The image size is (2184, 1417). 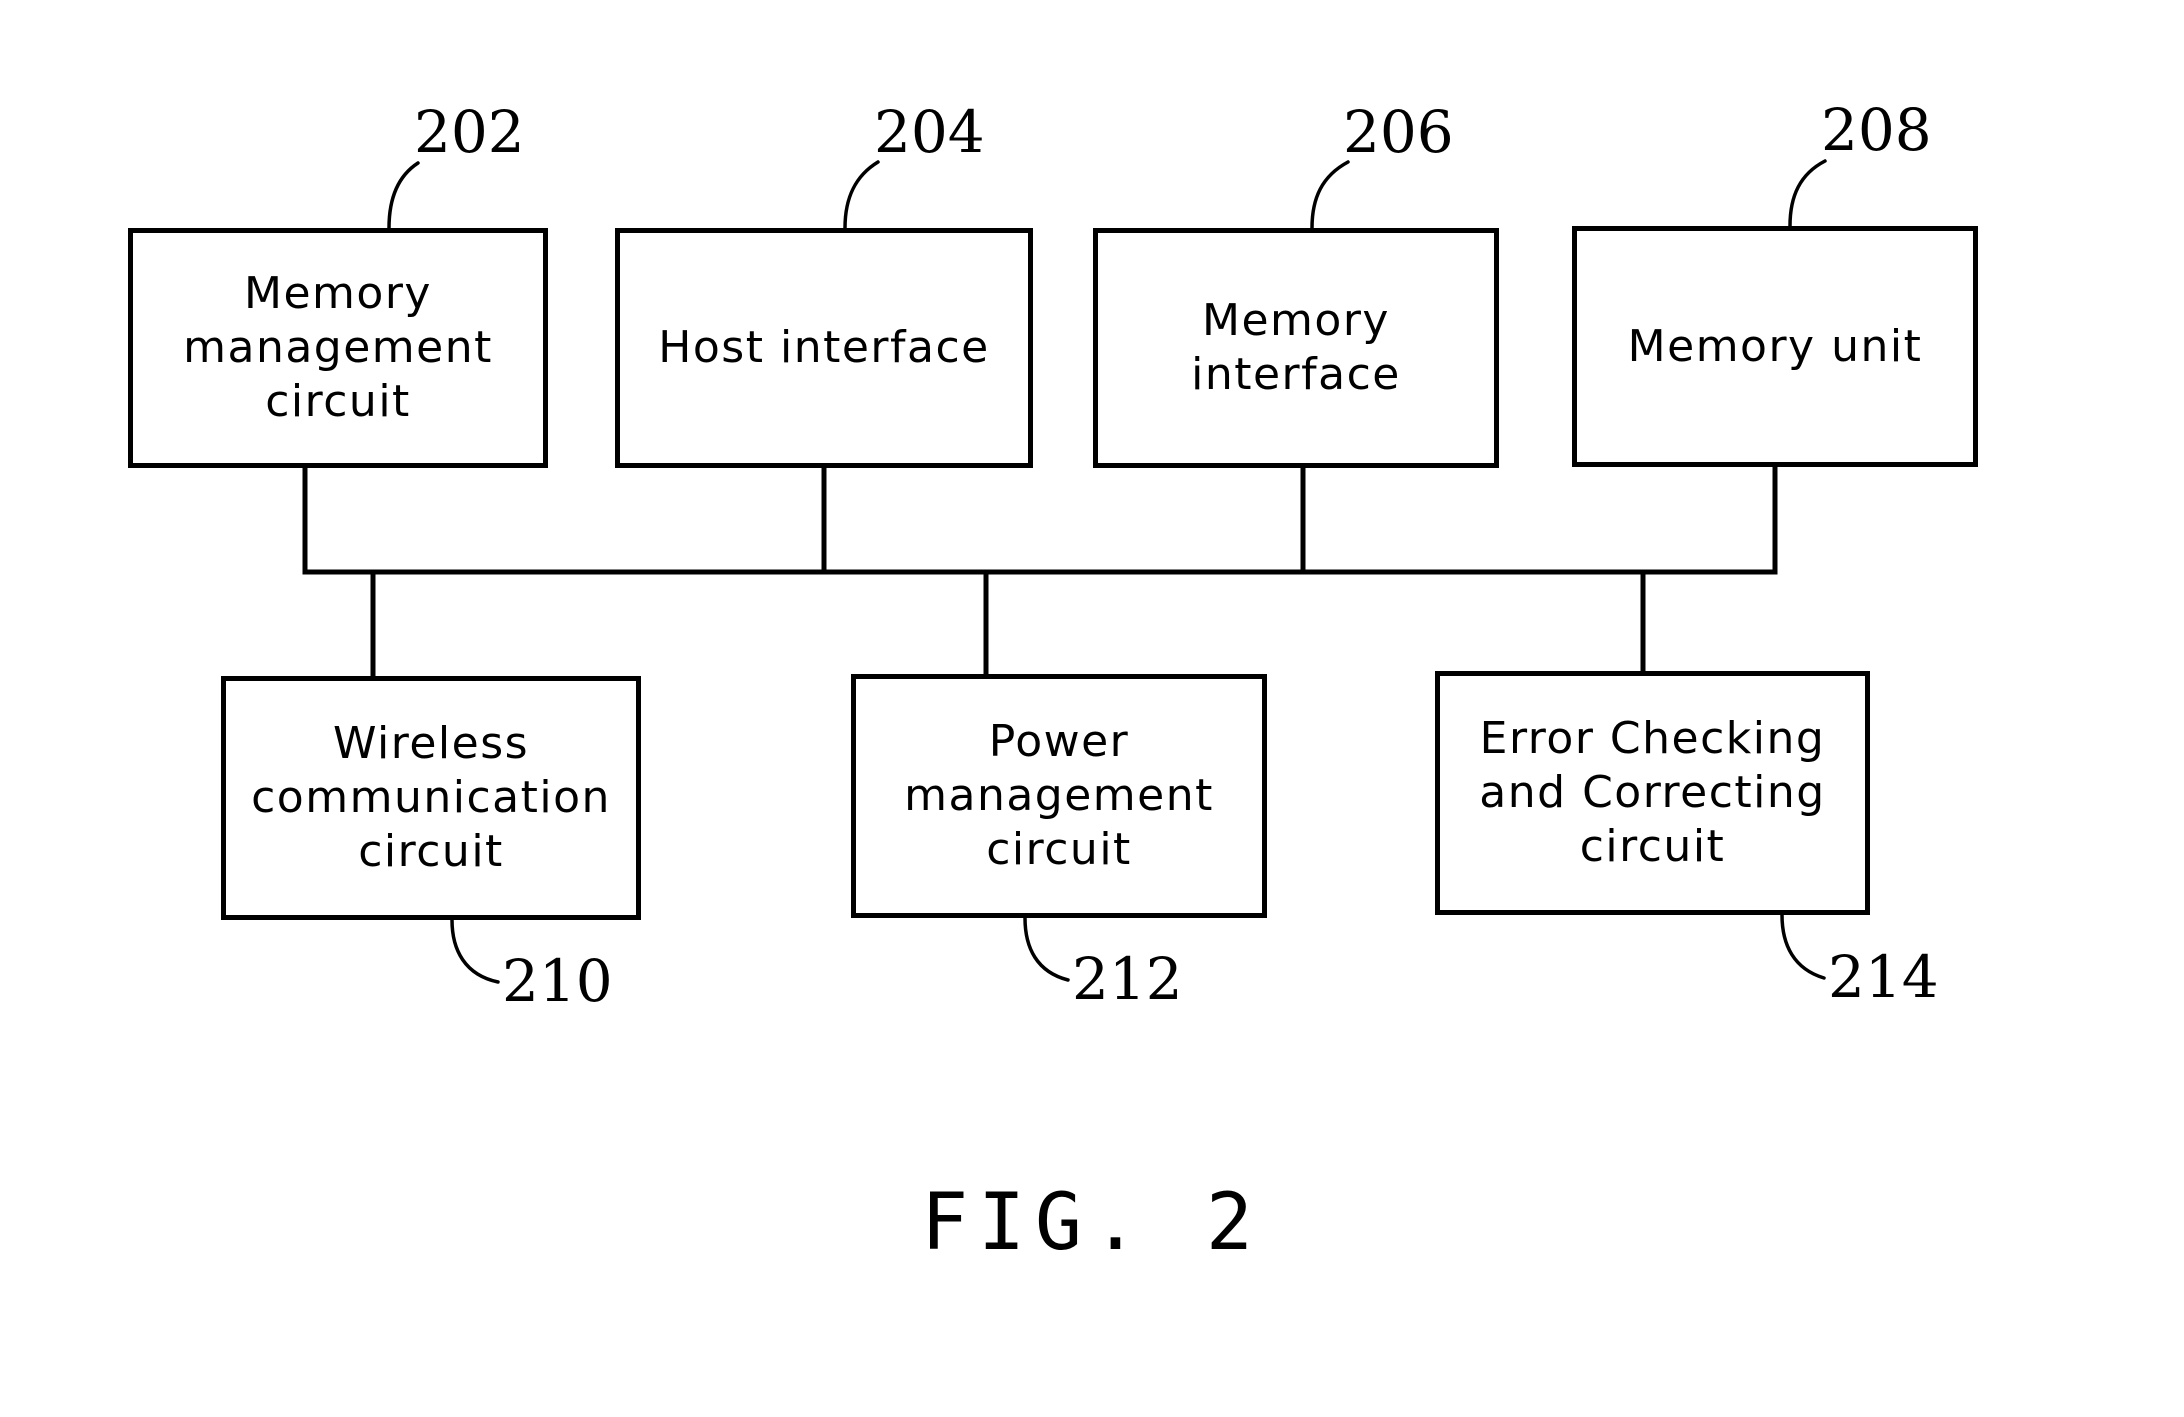 I want to click on ref-num-206: 206, so click(x=1398, y=132).